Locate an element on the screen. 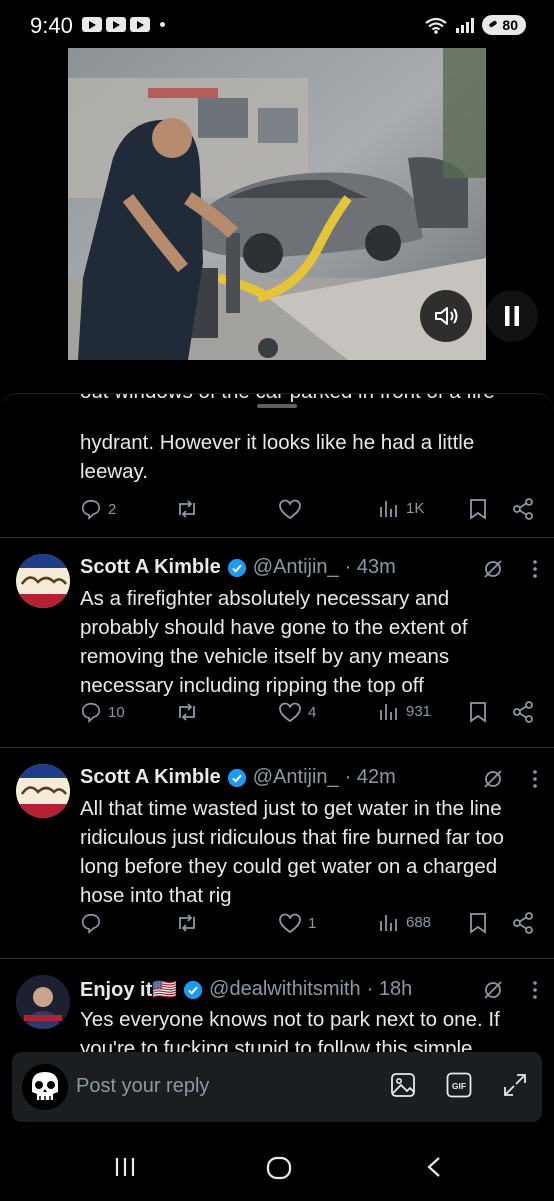 This screenshot has height=1201, width=554. views-count: 1K is located at coordinates (415, 508).